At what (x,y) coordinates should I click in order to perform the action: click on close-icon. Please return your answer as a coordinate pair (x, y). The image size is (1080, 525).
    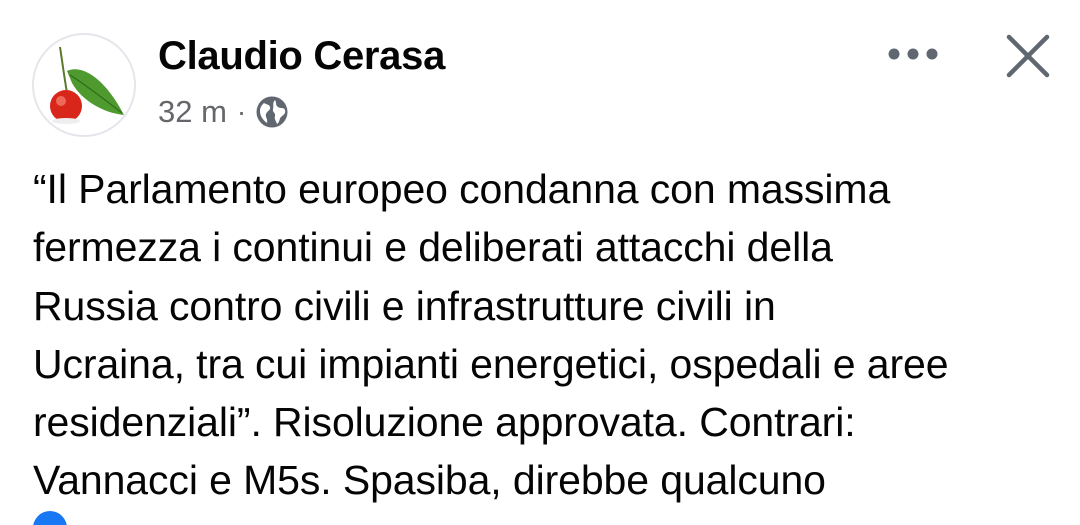
    Looking at the image, I should click on (1028, 56).